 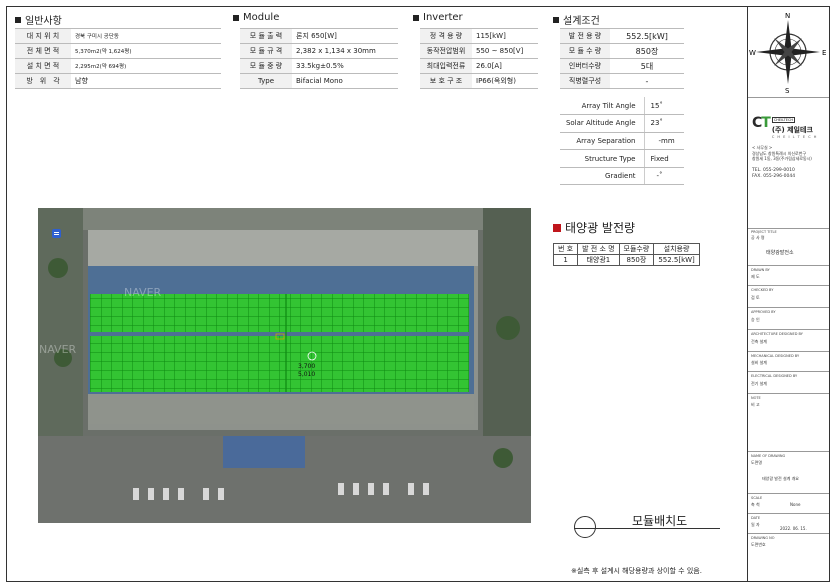 I want to click on disclaimer-note: ※실측 후 설계시 해당용량과 상이할 수 있음., so click(x=636, y=571).